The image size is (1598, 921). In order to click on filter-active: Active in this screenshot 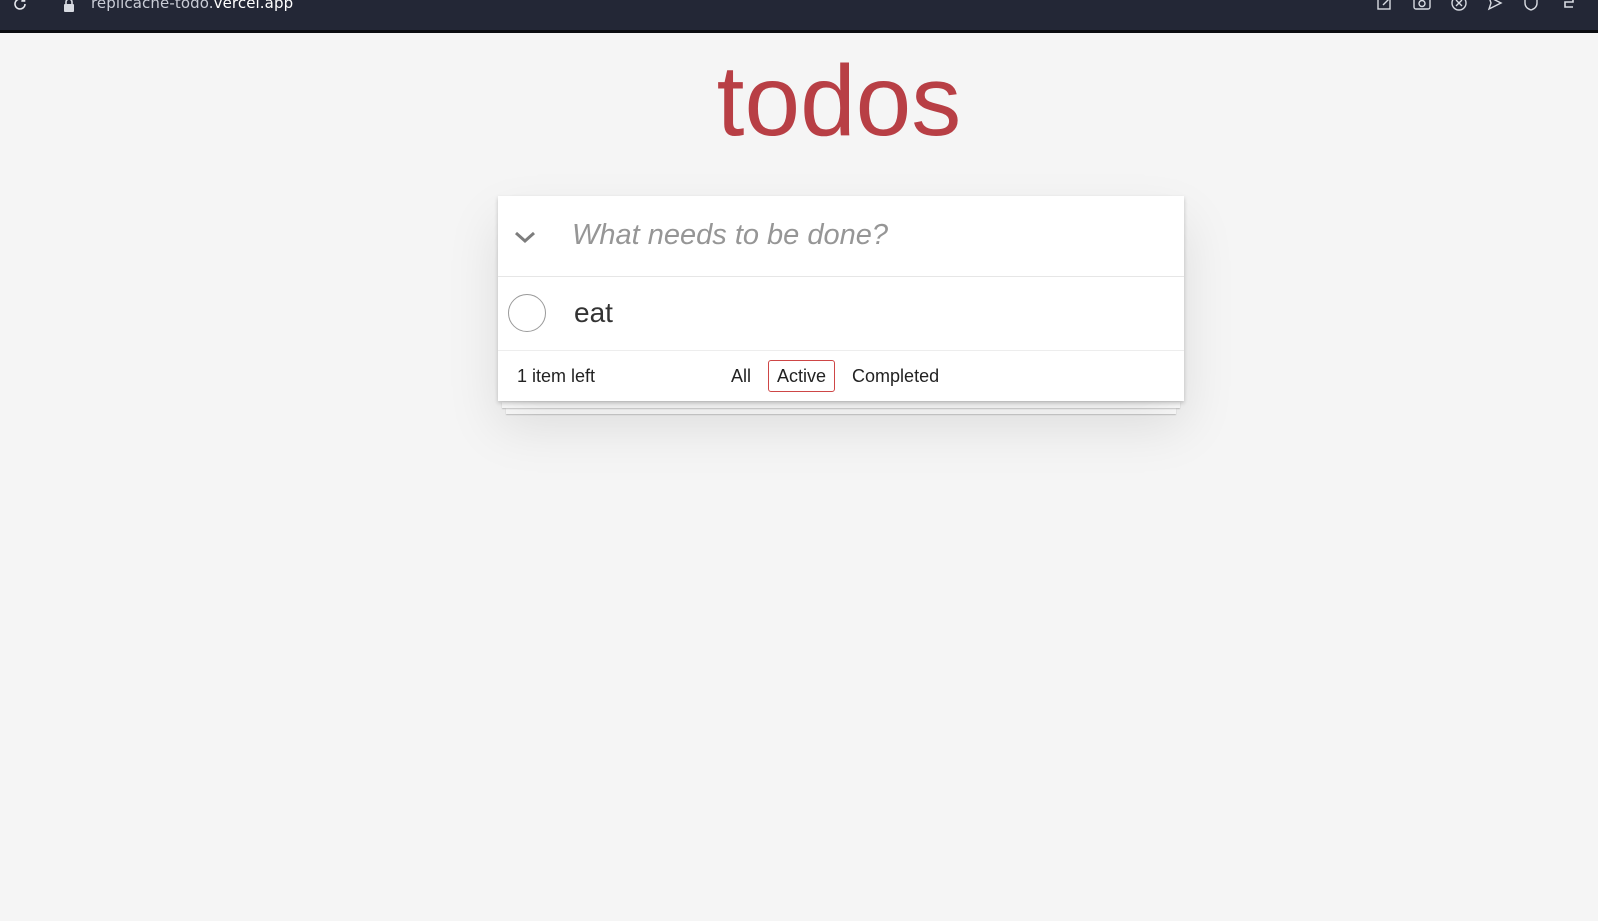, I will do `click(802, 376)`.